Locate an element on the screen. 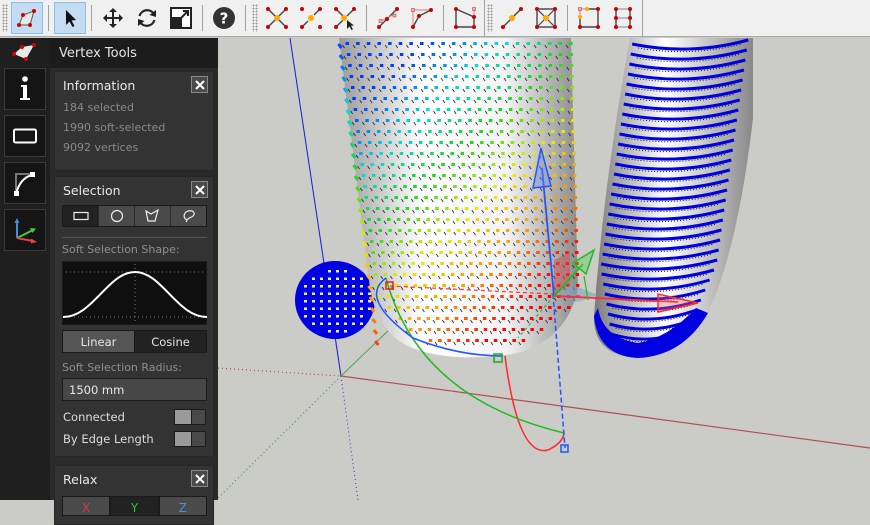  soft-selection-curve-icon is located at coordinates (24, 184).